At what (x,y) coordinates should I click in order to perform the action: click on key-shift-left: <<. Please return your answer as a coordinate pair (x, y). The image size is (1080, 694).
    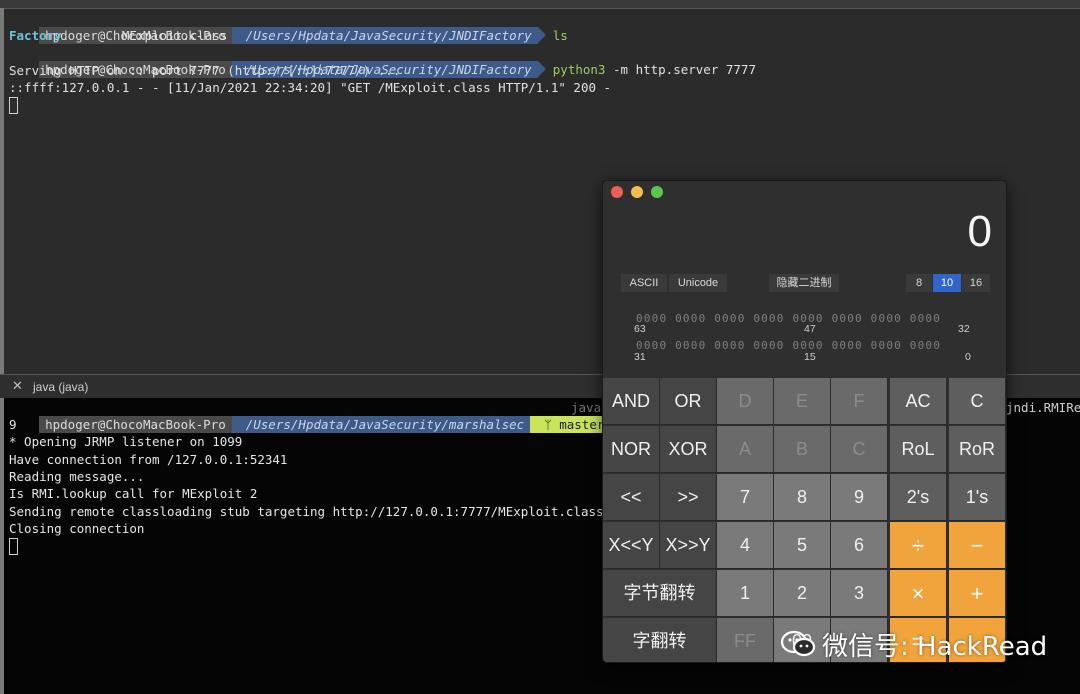
    Looking at the image, I should click on (631, 497).